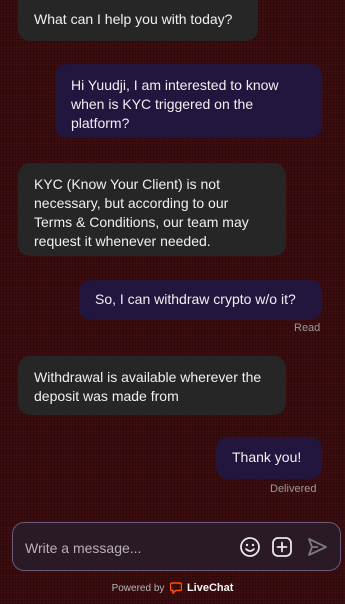 This screenshot has width=345, height=604. I want to click on message-text: Thank you!, so click(267, 457).